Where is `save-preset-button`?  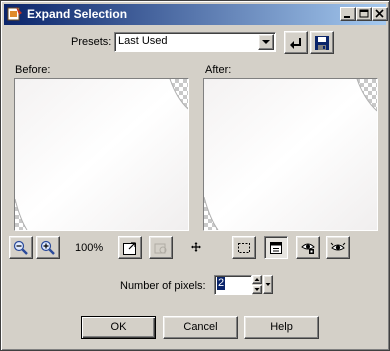
save-preset-button is located at coordinates (322, 42).